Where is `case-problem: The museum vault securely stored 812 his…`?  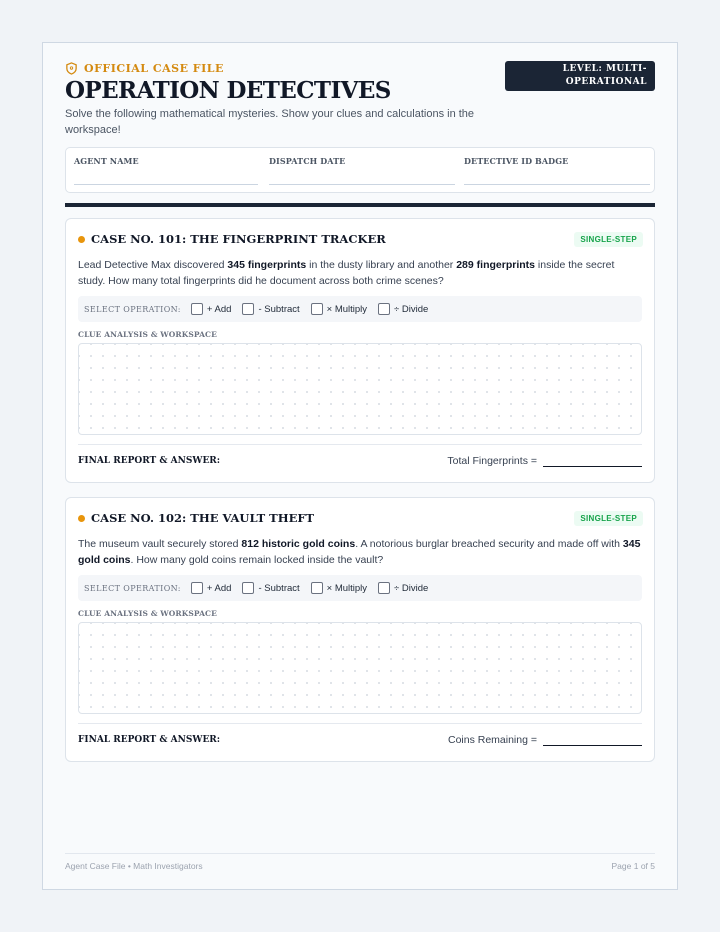 case-problem: The museum vault securely stored 812 his… is located at coordinates (360, 552).